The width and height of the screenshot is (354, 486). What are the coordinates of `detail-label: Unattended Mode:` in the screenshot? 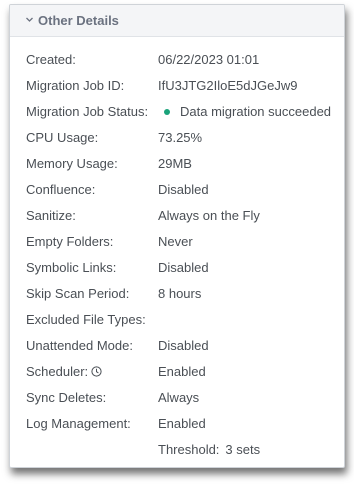 It's located at (79, 345).